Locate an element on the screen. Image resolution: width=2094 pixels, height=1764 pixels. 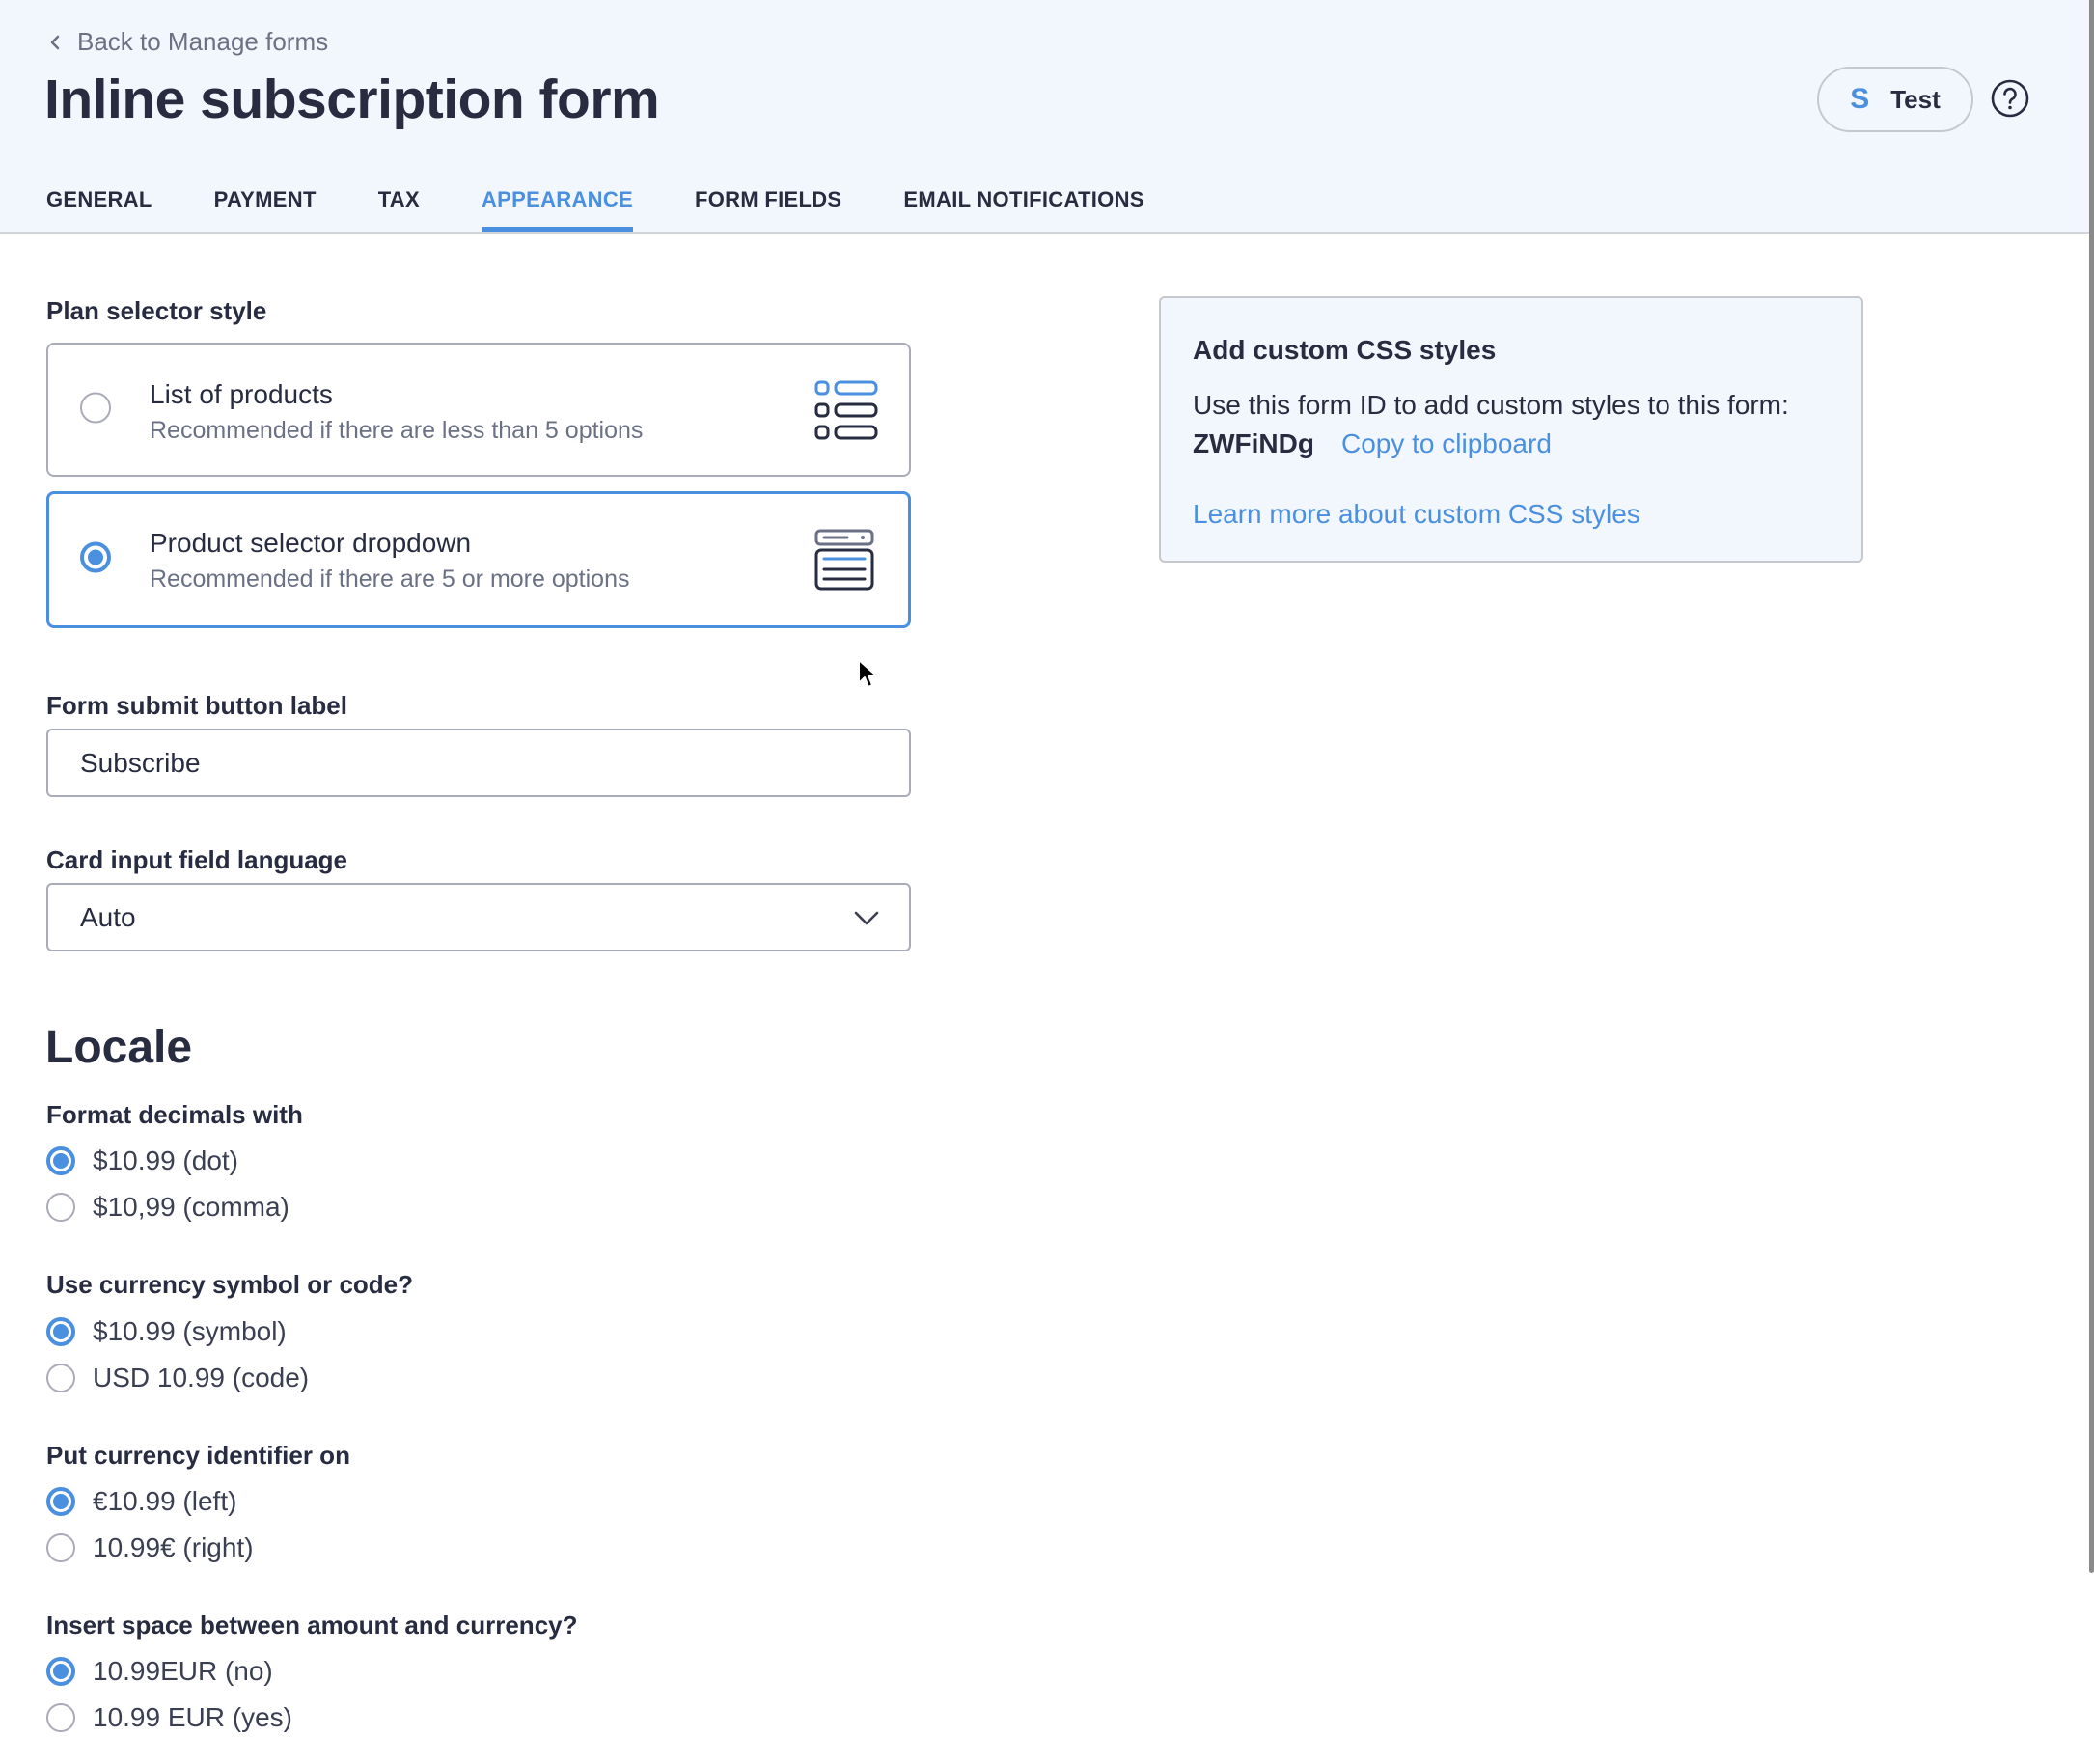
radio-option-comma: $10,99 (comma) is located at coordinates (167, 1207).